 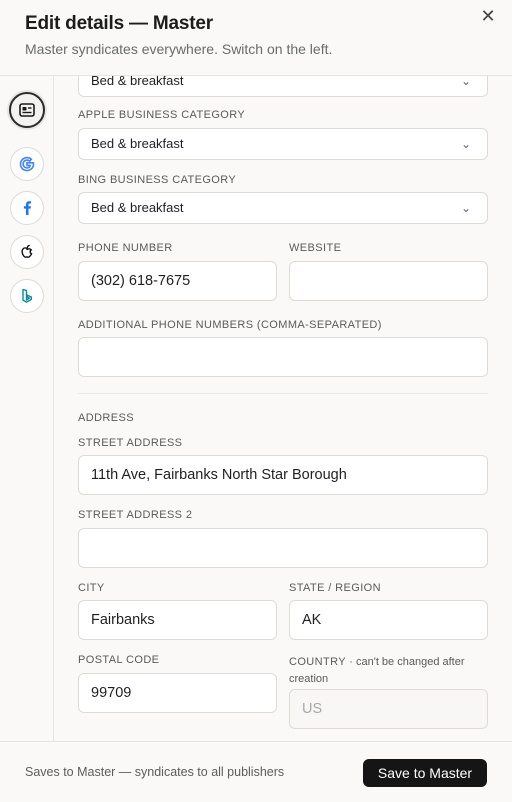 What do you see at coordinates (425, 773) in the screenshot?
I see `save-button: Save to Master` at bounding box center [425, 773].